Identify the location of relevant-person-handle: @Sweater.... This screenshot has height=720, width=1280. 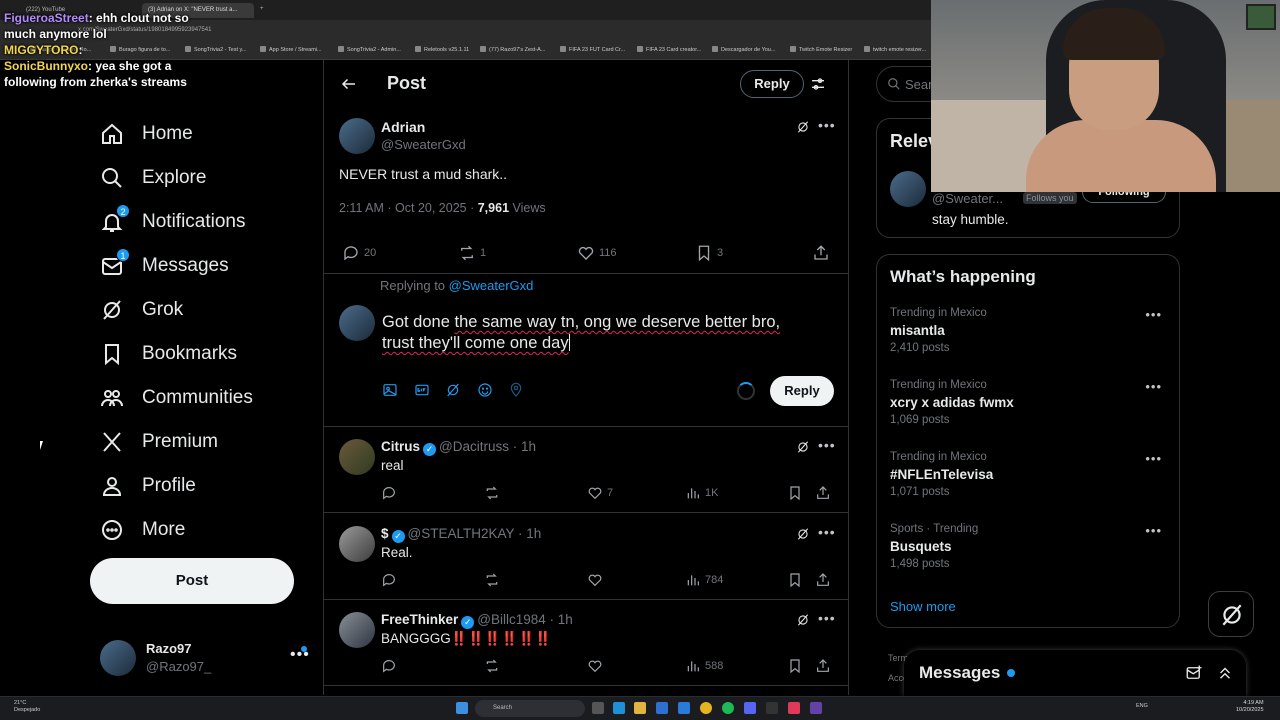
(967, 198).